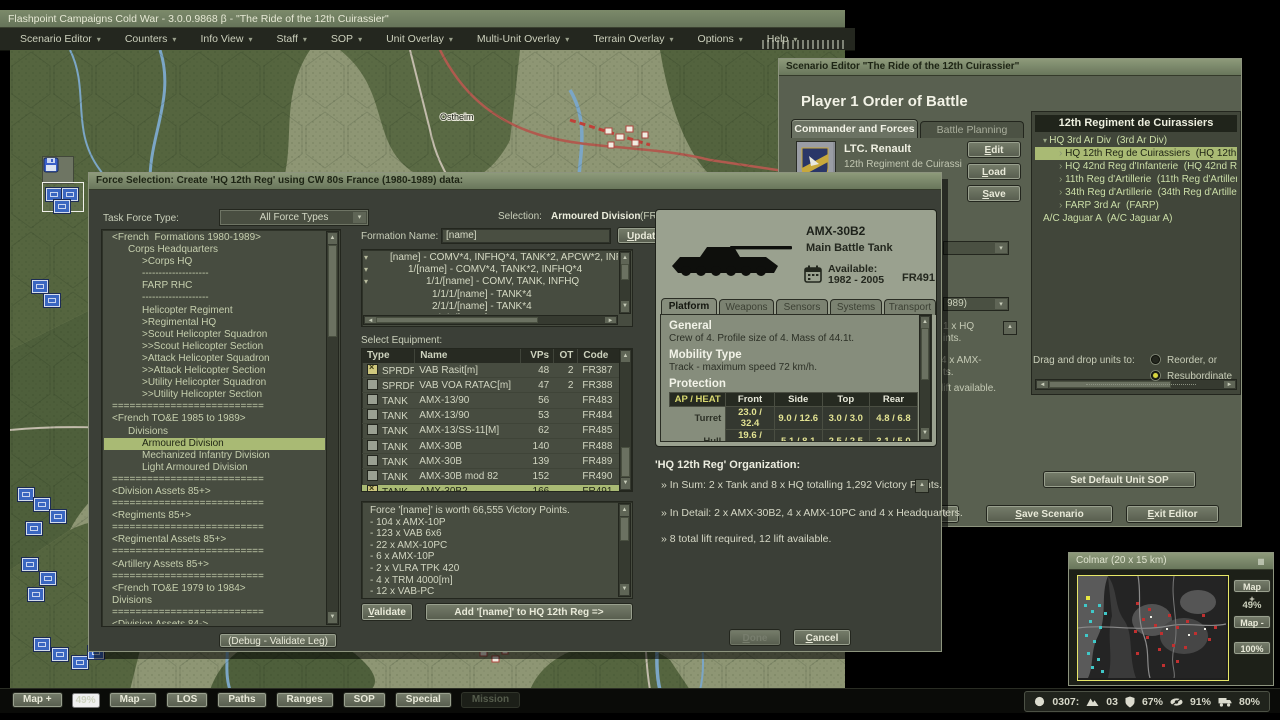  What do you see at coordinates (1155, 375) in the screenshot?
I see `resubordinate-radio` at bounding box center [1155, 375].